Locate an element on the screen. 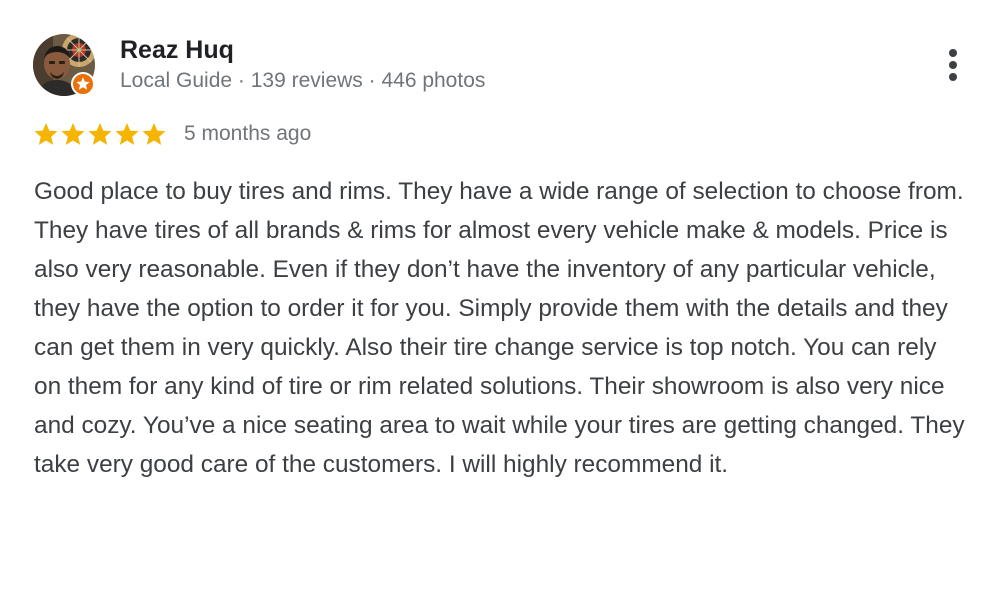 The width and height of the screenshot is (1000, 600). local-guide-badge-icon is located at coordinates (83, 84).